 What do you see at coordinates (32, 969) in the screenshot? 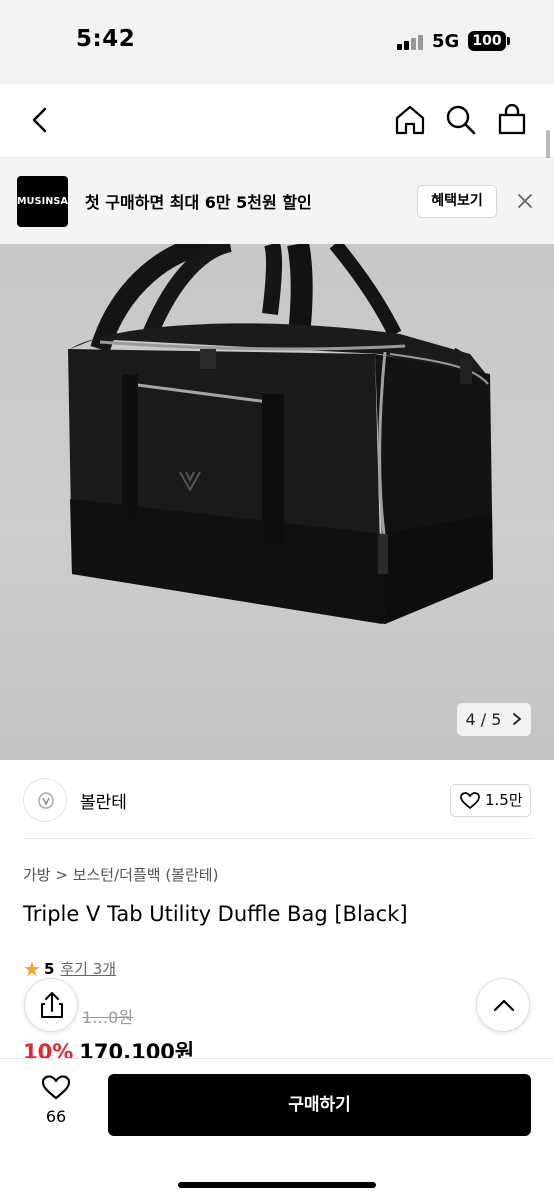
I see `star-icon: ★` at bounding box center [32, 969].